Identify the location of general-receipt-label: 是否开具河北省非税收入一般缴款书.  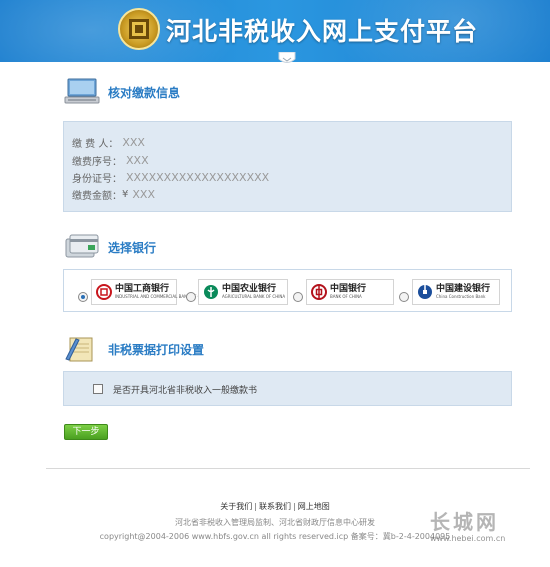
(185, 391).